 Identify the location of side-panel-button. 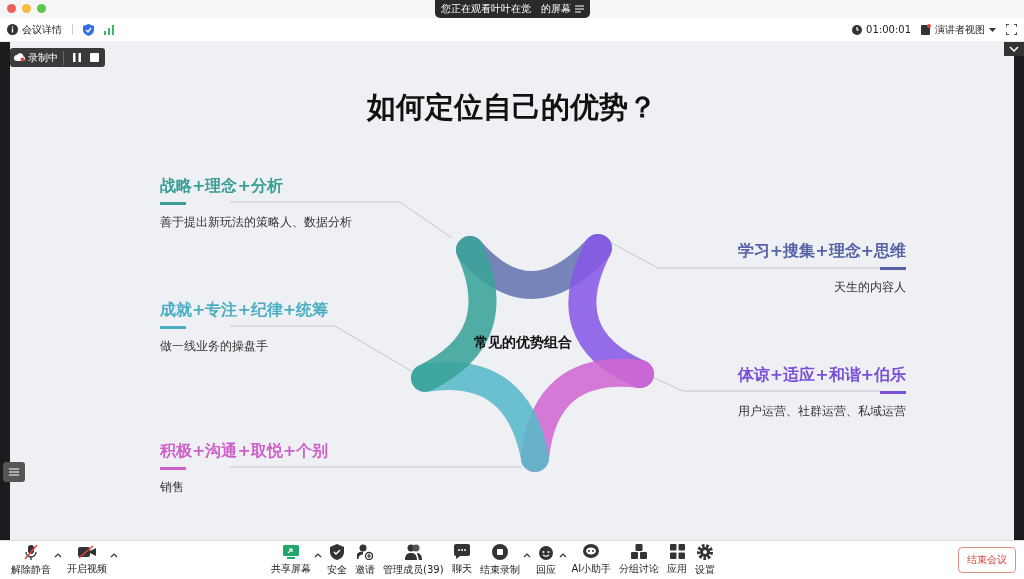
(14, 472).